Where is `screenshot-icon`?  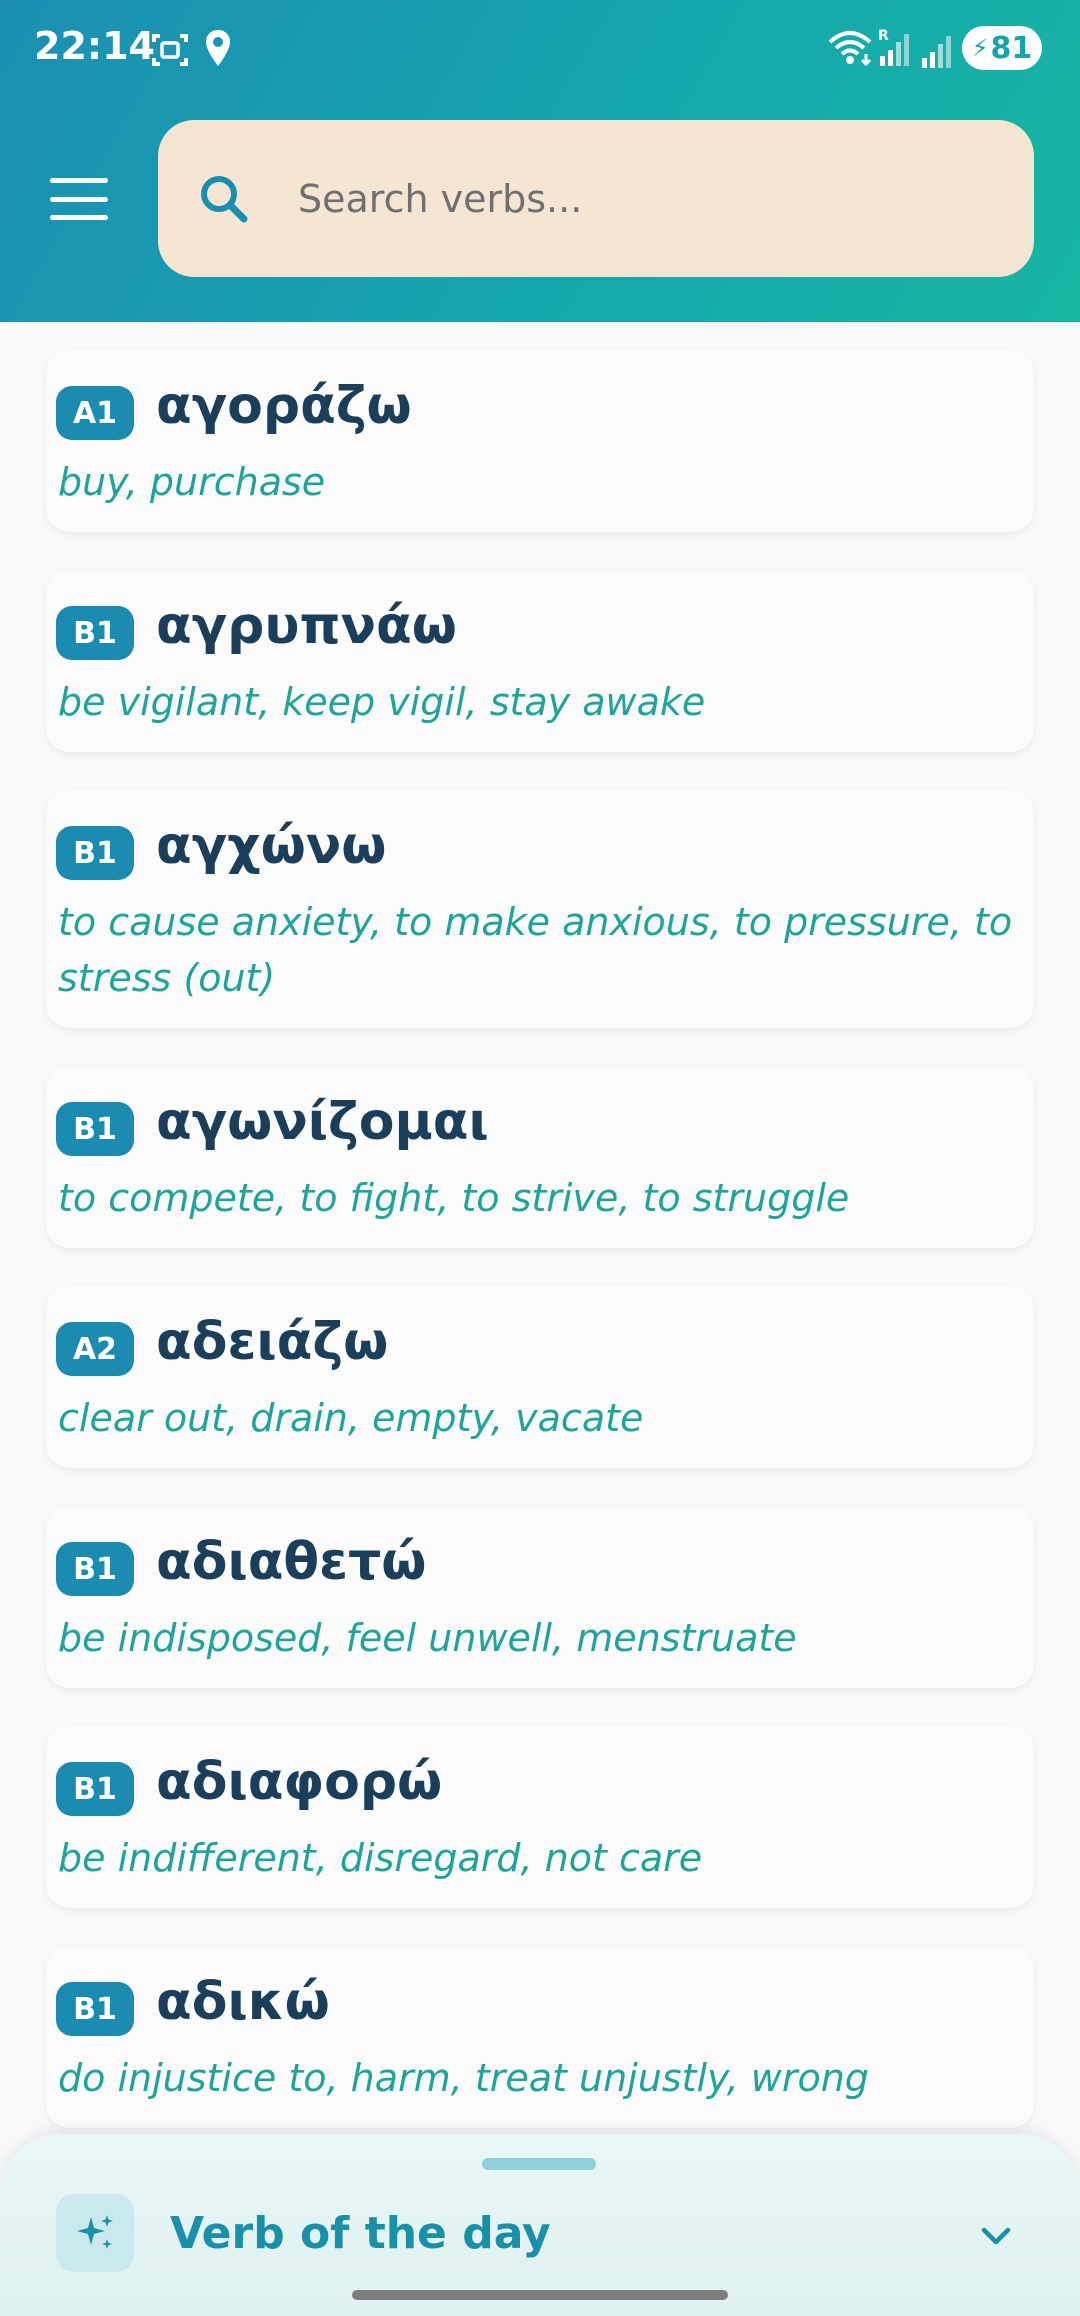
screenshot-icon is located at coordinates (170, 50).